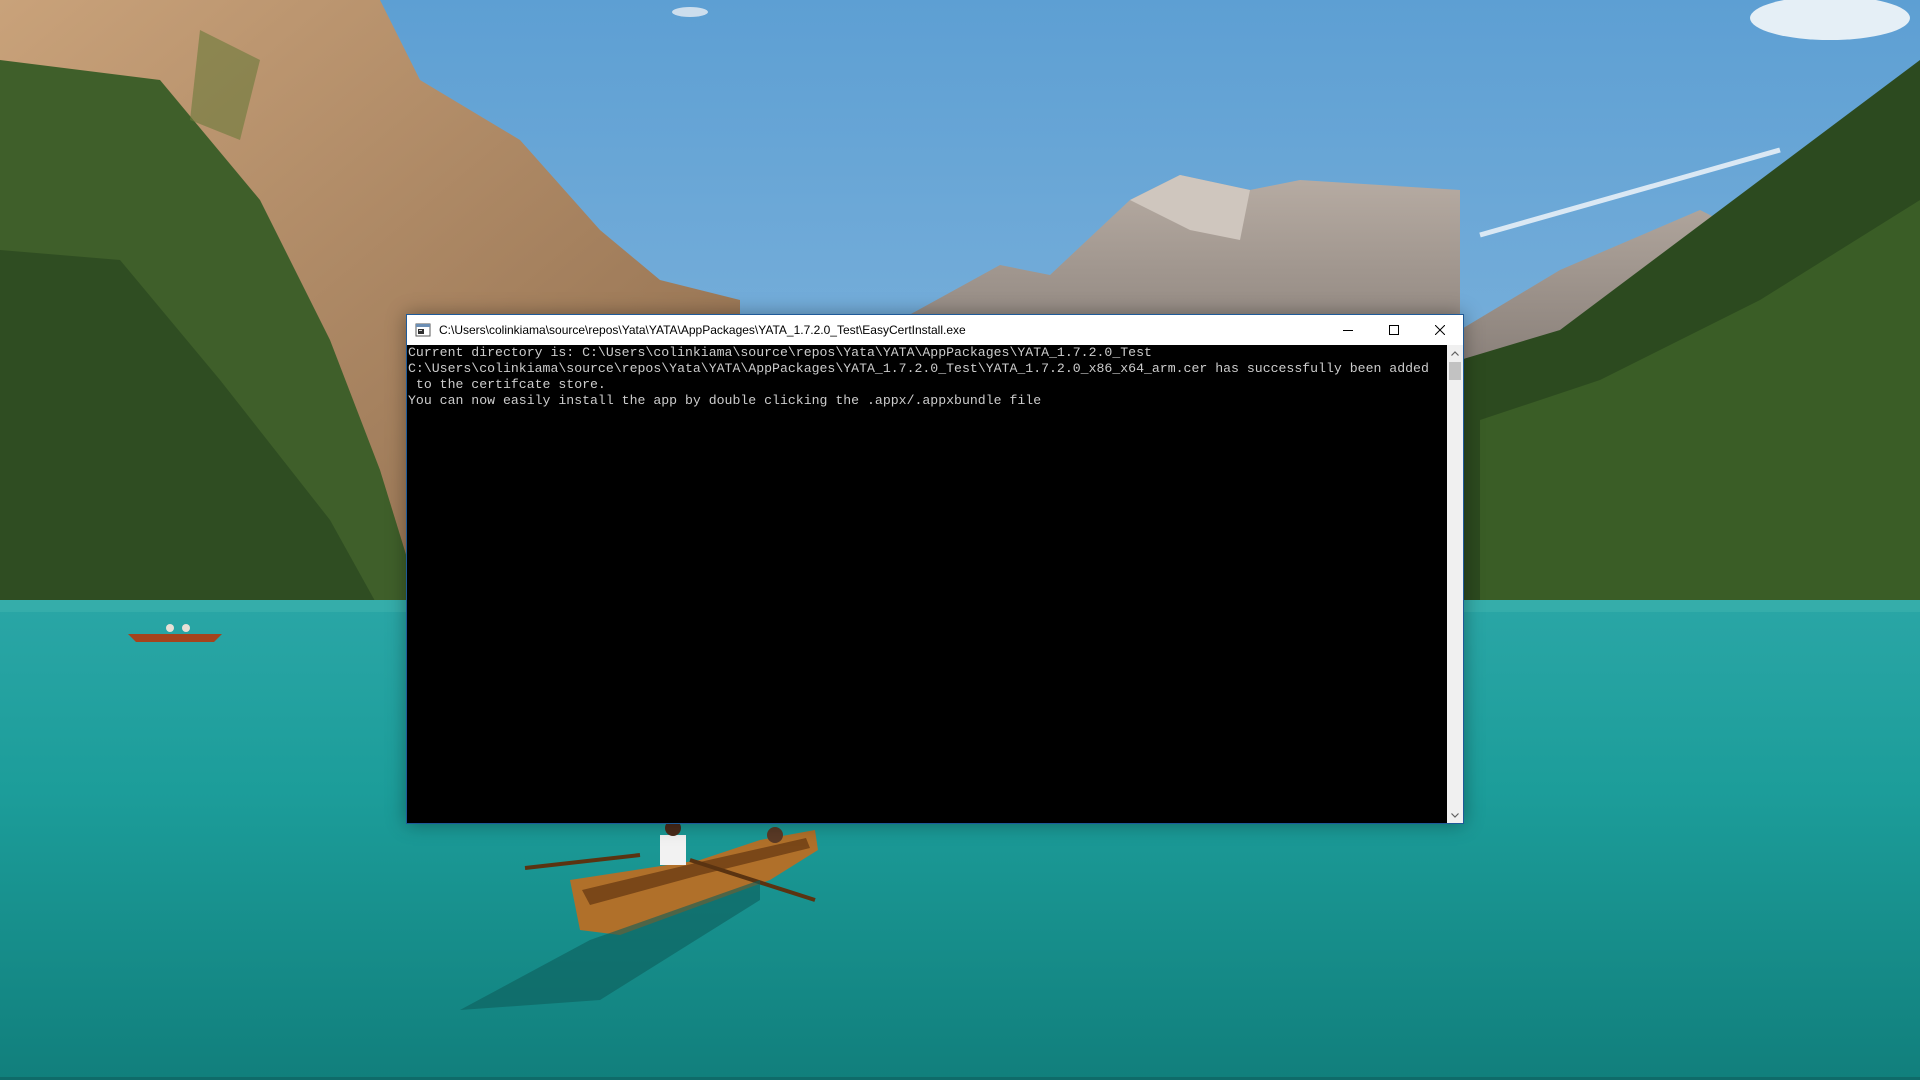 The width and height of the screenshot is (1920, 1080). I want to click on console-line: to the certifcate store., so click(507, 384).